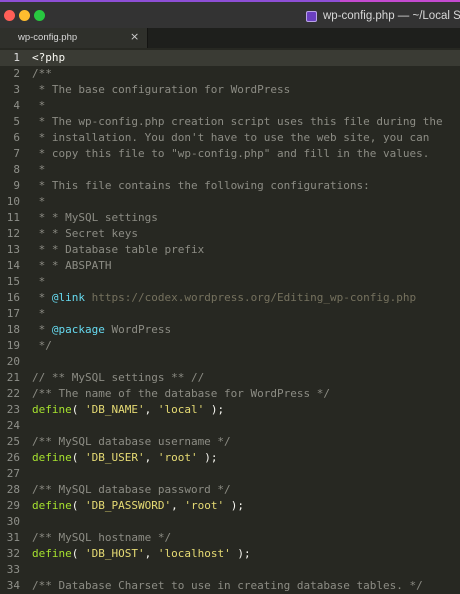 This screenshot has height=594, width=460. Describe the element at coordinates (13, 265) in the screenshot. I see `line-number: 14` at that location.